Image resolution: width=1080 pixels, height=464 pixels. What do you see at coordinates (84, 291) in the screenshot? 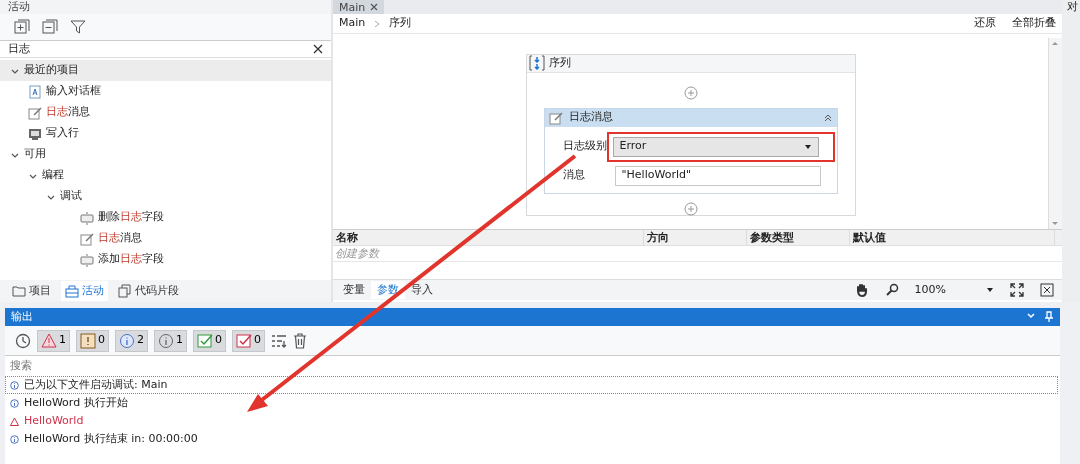
I see `panel-tab: 活动` at bounding box center [84, 291].